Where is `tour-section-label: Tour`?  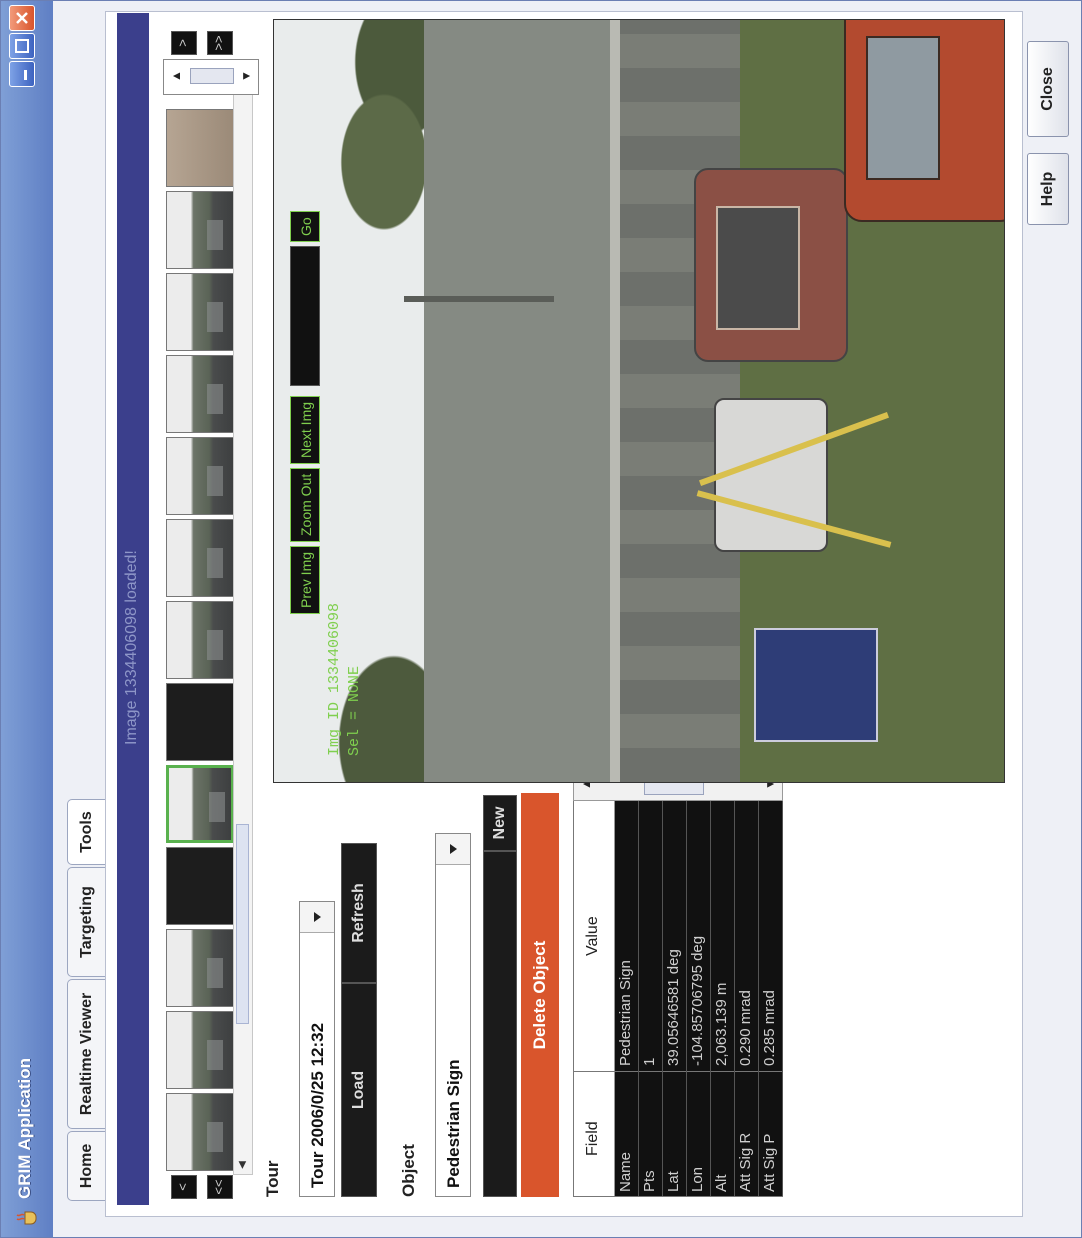
tour-section-label: Tour is located at coordinates (272, 1178).